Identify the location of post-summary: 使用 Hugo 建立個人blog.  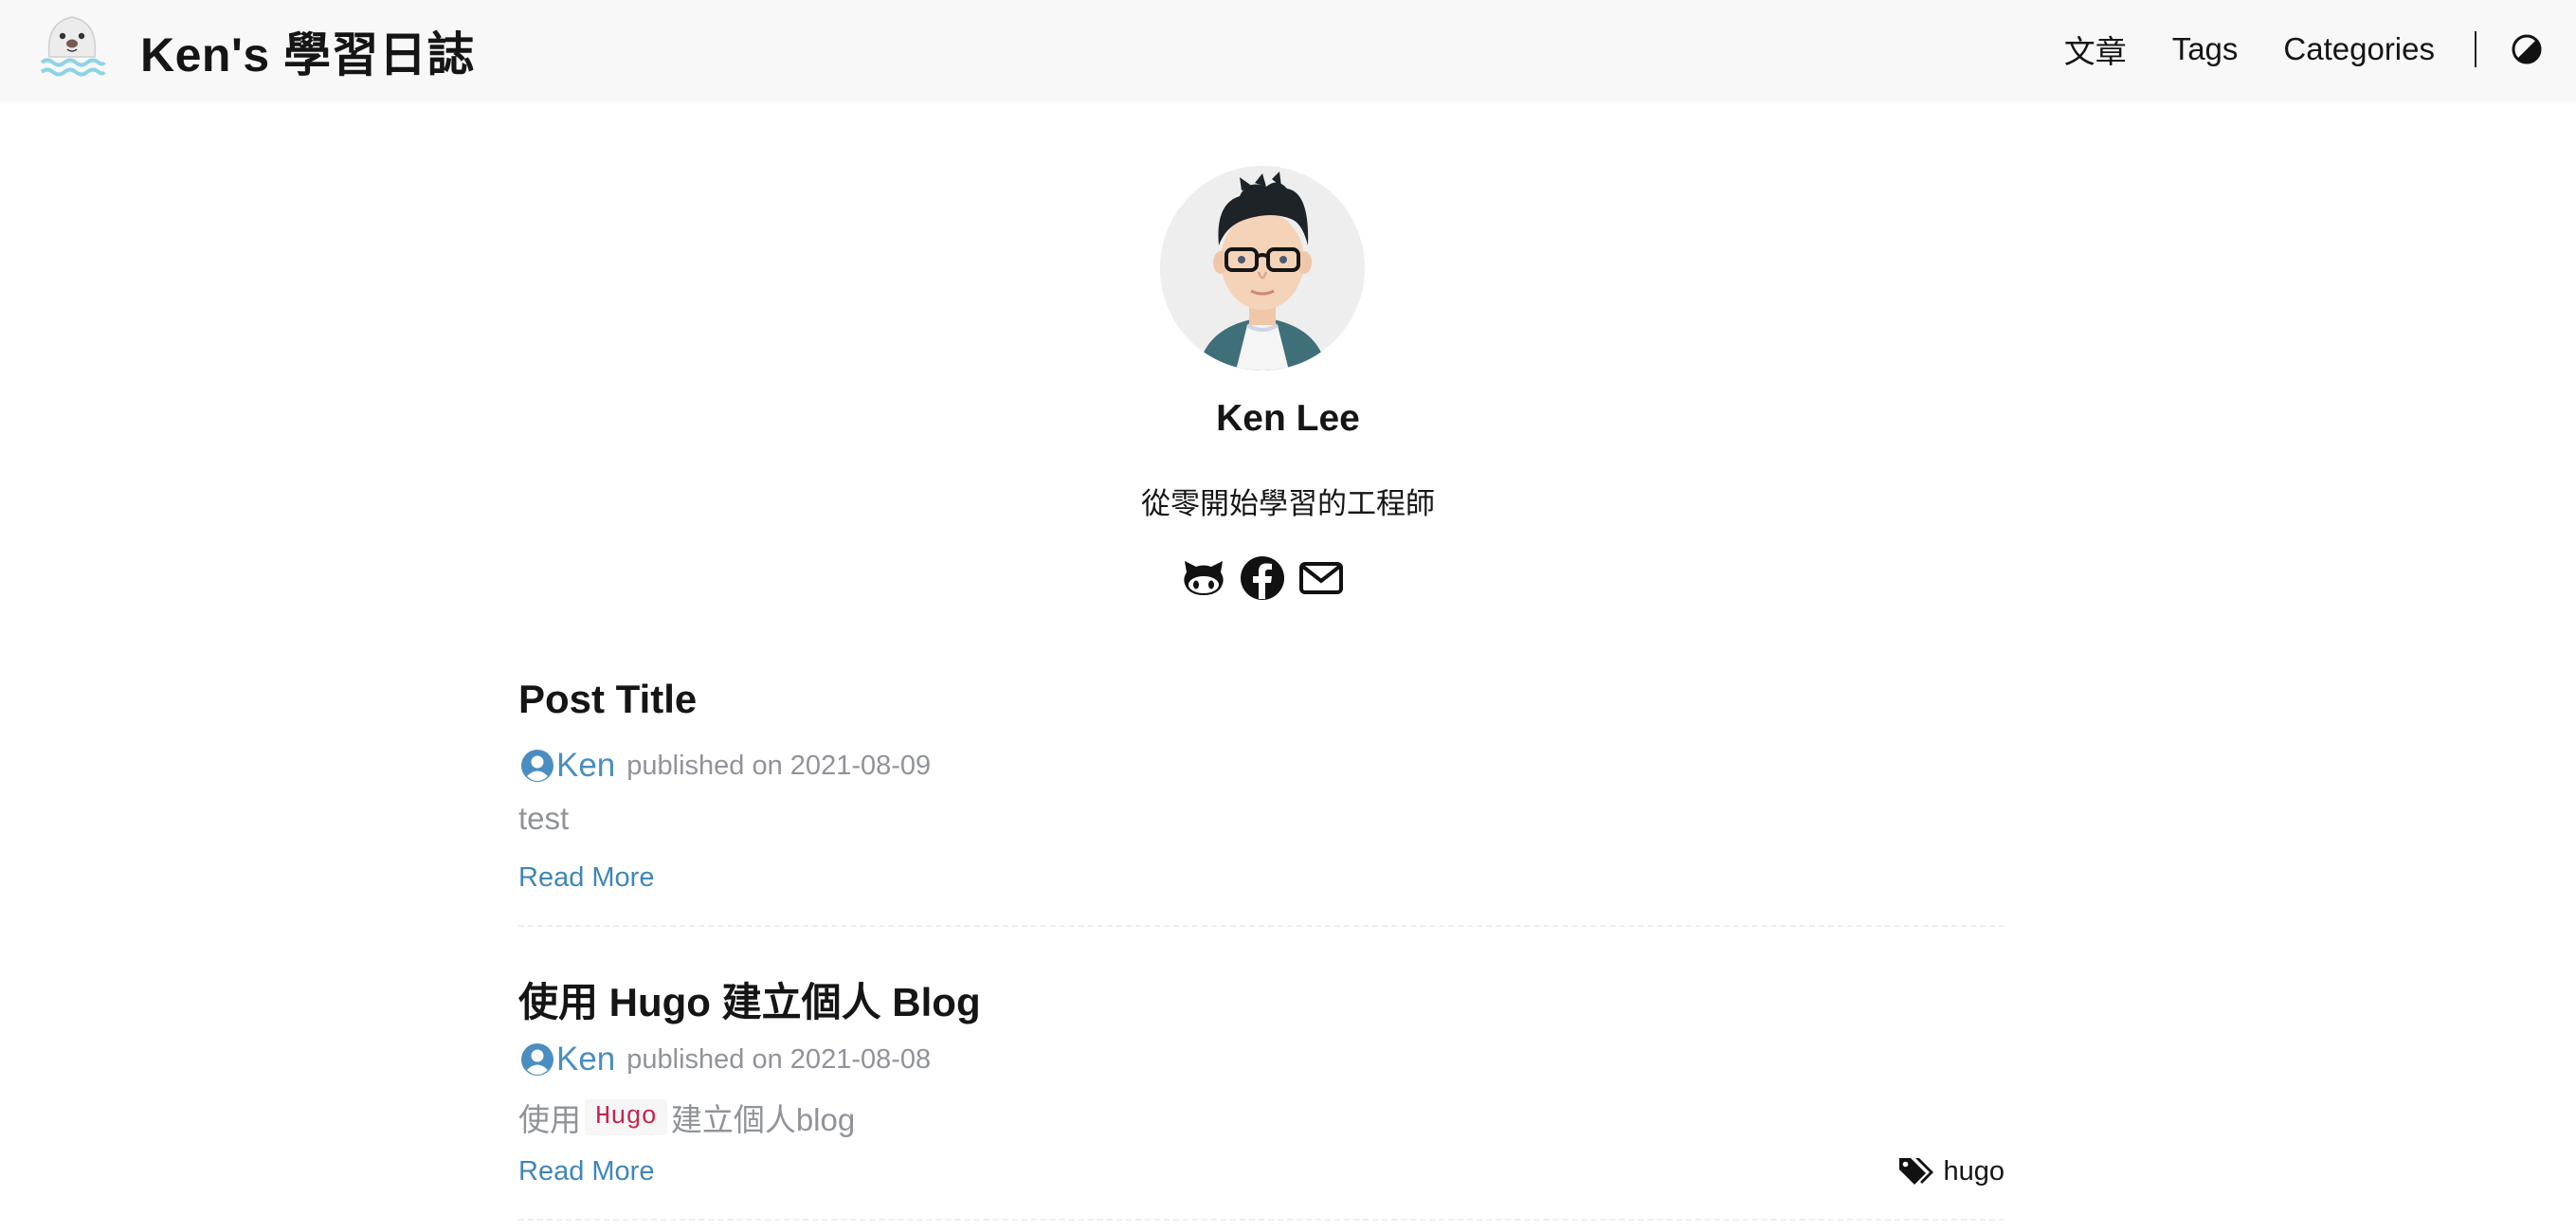
(686, 1117).